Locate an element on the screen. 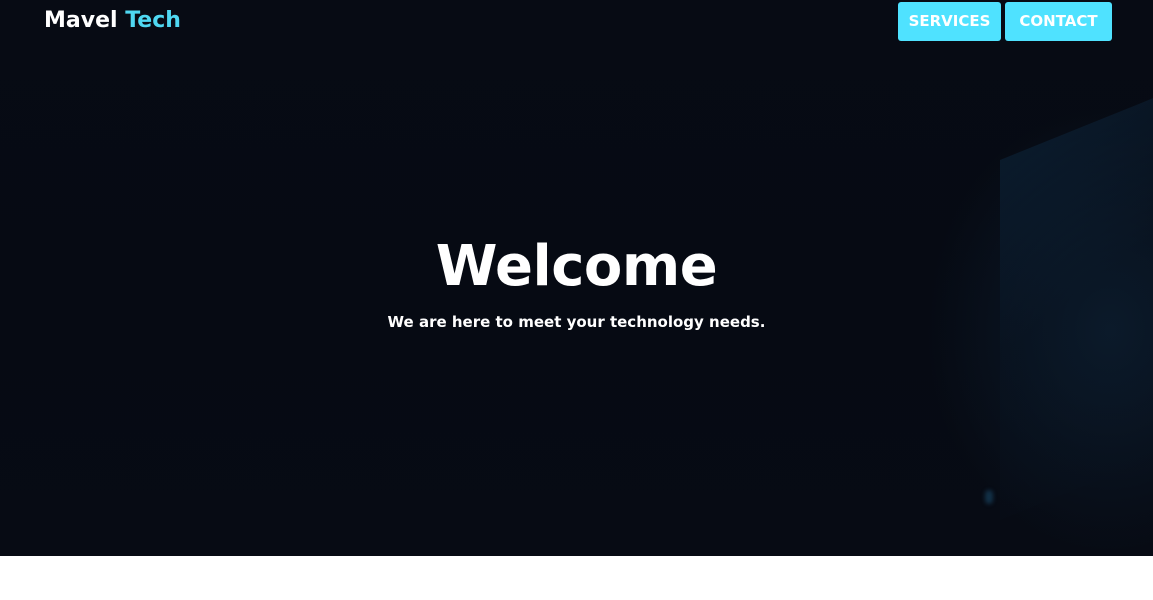  brand-logo: Mavel Tech is located at coordinates (112, 21).